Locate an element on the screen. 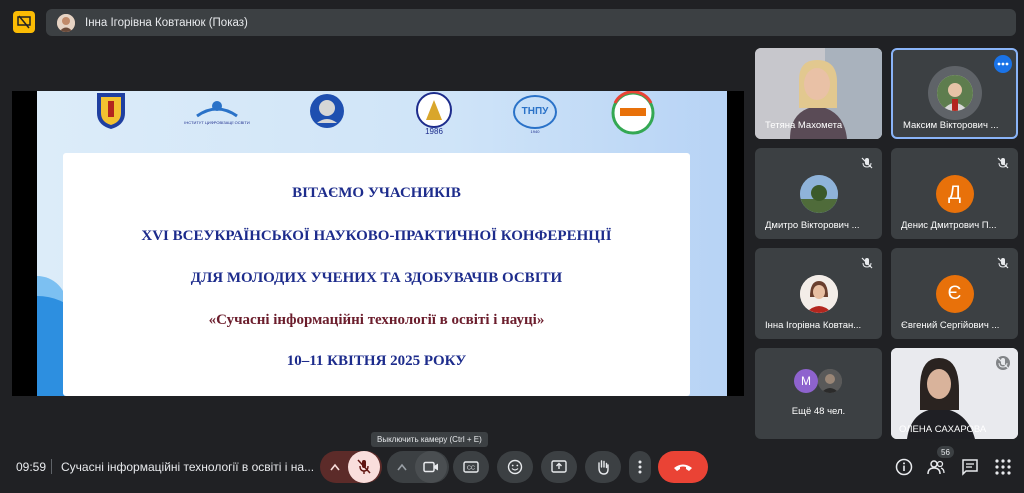 The width and height of the screenshot is (1024, 493). tnpu-logo: ТНПУ 1940 is located at coordinates (535, 114).